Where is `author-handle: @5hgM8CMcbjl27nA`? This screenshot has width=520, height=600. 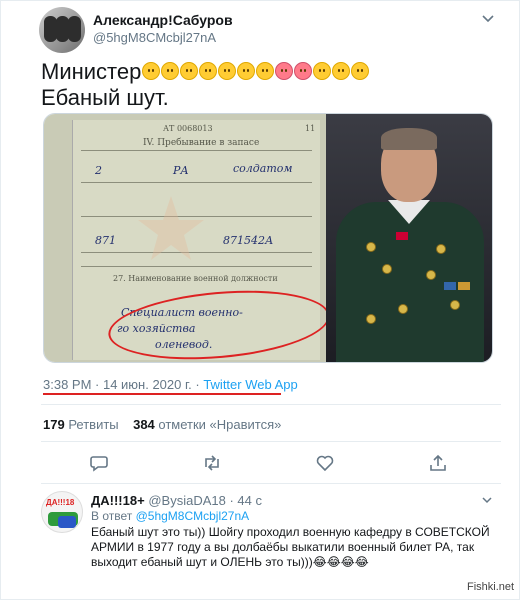 author-handle: @5hgM8CMcbjl27nA is located at coordinates (154, 37).